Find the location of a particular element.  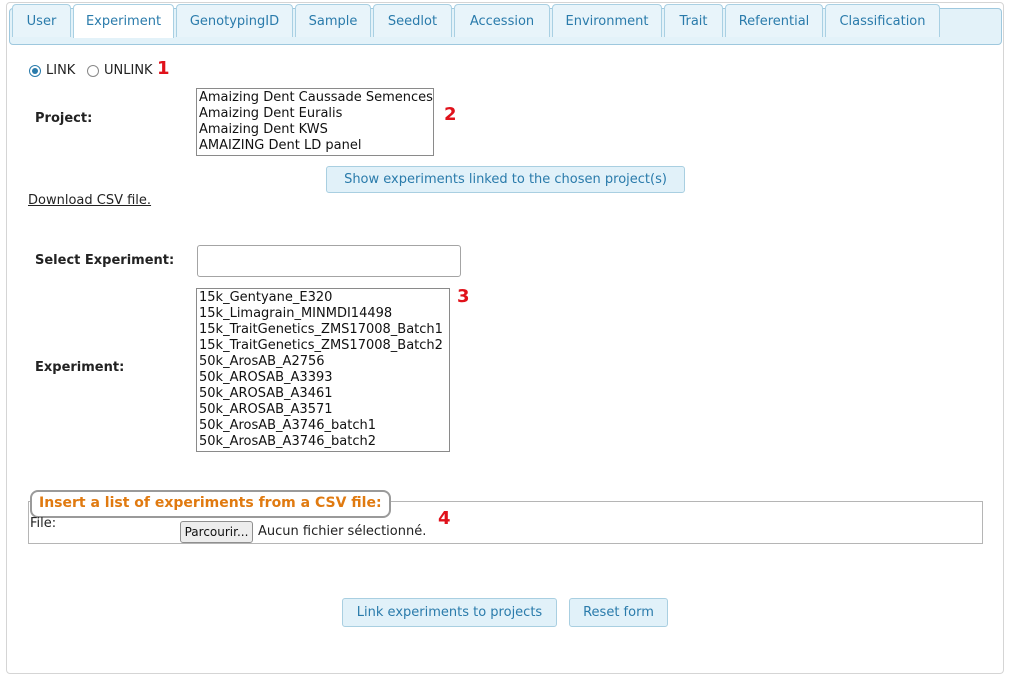

select-experiment-input is located at coordinates (329, 261).